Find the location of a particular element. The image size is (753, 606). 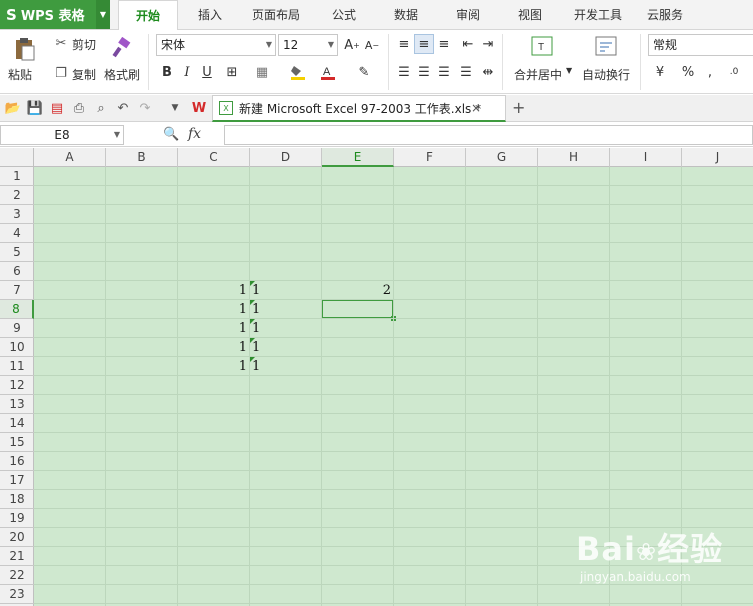

row-header-6: 6 is located at coordinates (17, 271).